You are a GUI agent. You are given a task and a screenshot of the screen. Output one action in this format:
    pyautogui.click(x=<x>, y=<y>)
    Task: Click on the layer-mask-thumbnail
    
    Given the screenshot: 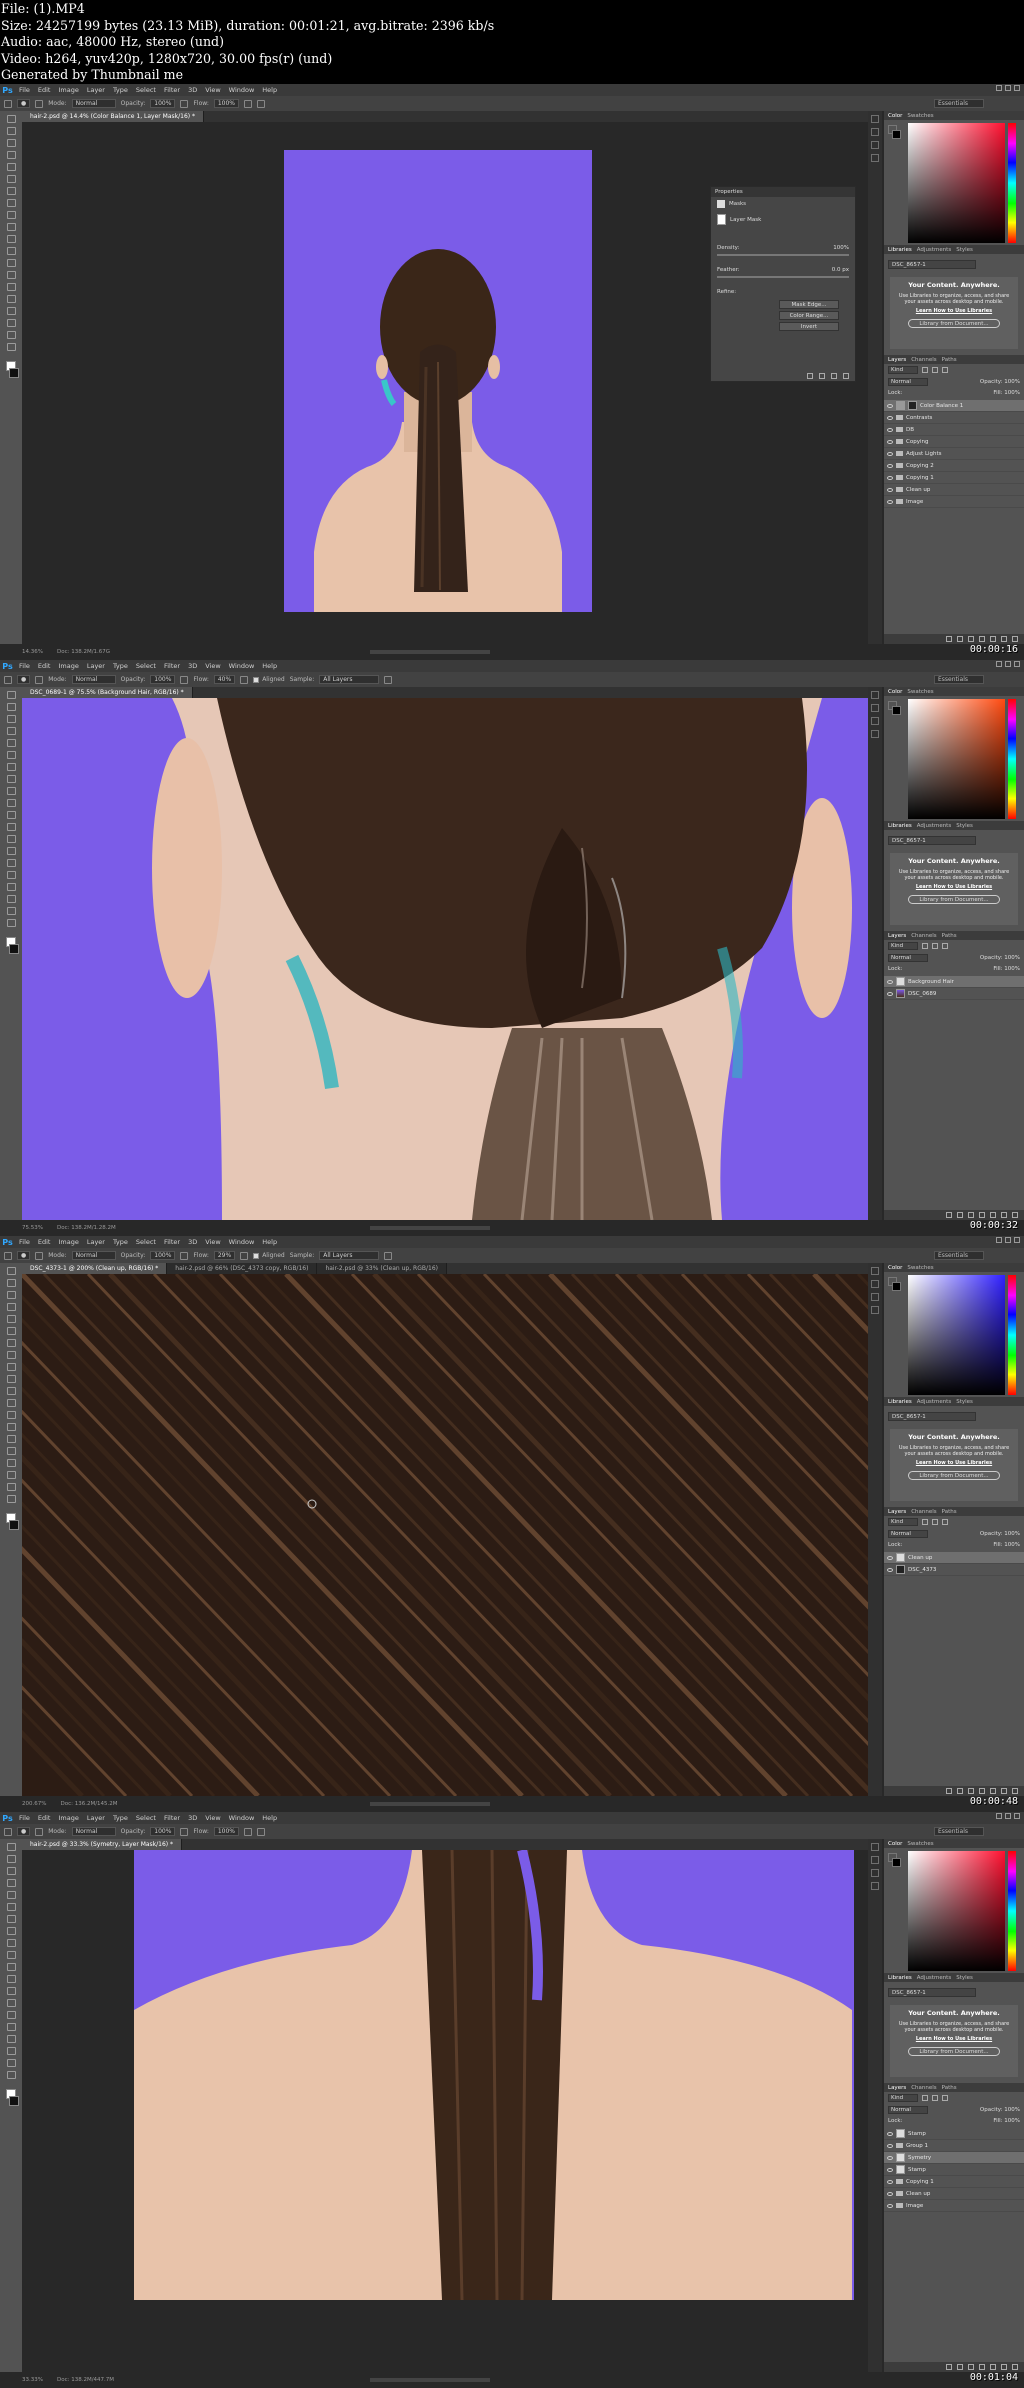 What is the action you would take?
    pyautogui.click(x=912, y=405)
    